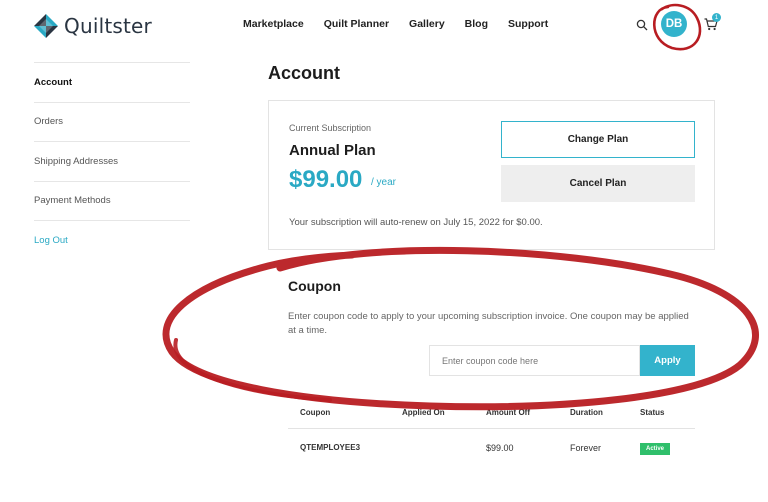  What do you see at coordinates (534, 360) in the screenshot?
I see `coupon-code-input` at bounding box center [534, 360].